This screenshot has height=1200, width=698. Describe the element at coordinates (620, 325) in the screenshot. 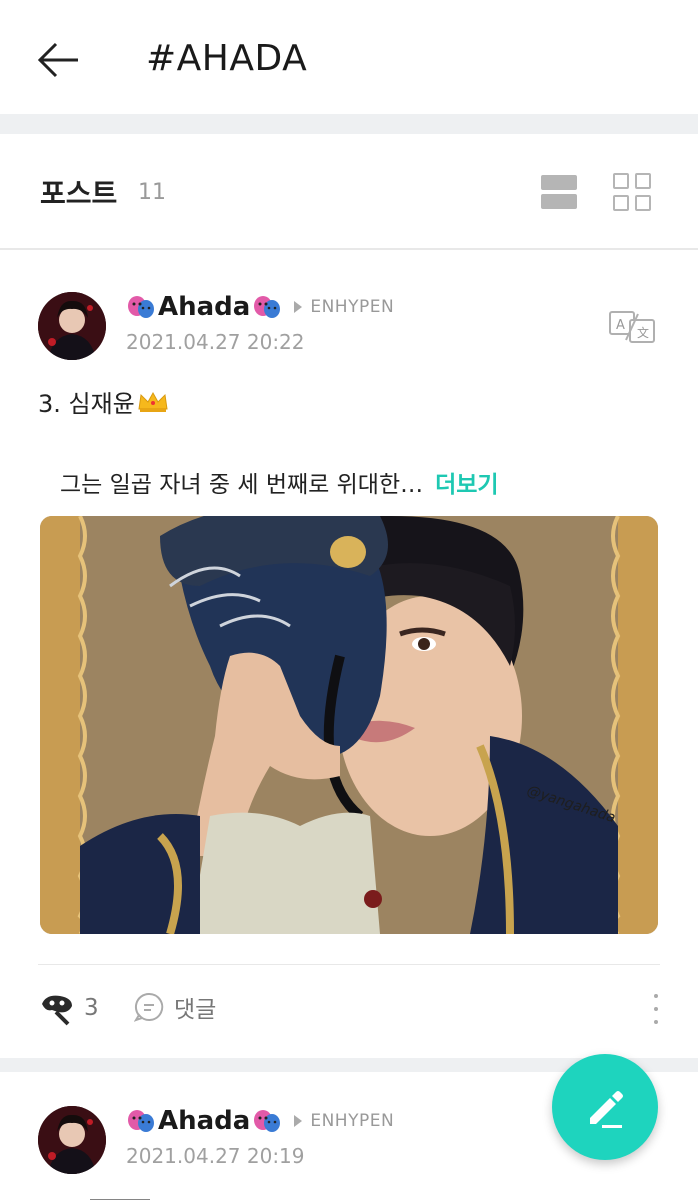

I see `svg-text: A` at that location.